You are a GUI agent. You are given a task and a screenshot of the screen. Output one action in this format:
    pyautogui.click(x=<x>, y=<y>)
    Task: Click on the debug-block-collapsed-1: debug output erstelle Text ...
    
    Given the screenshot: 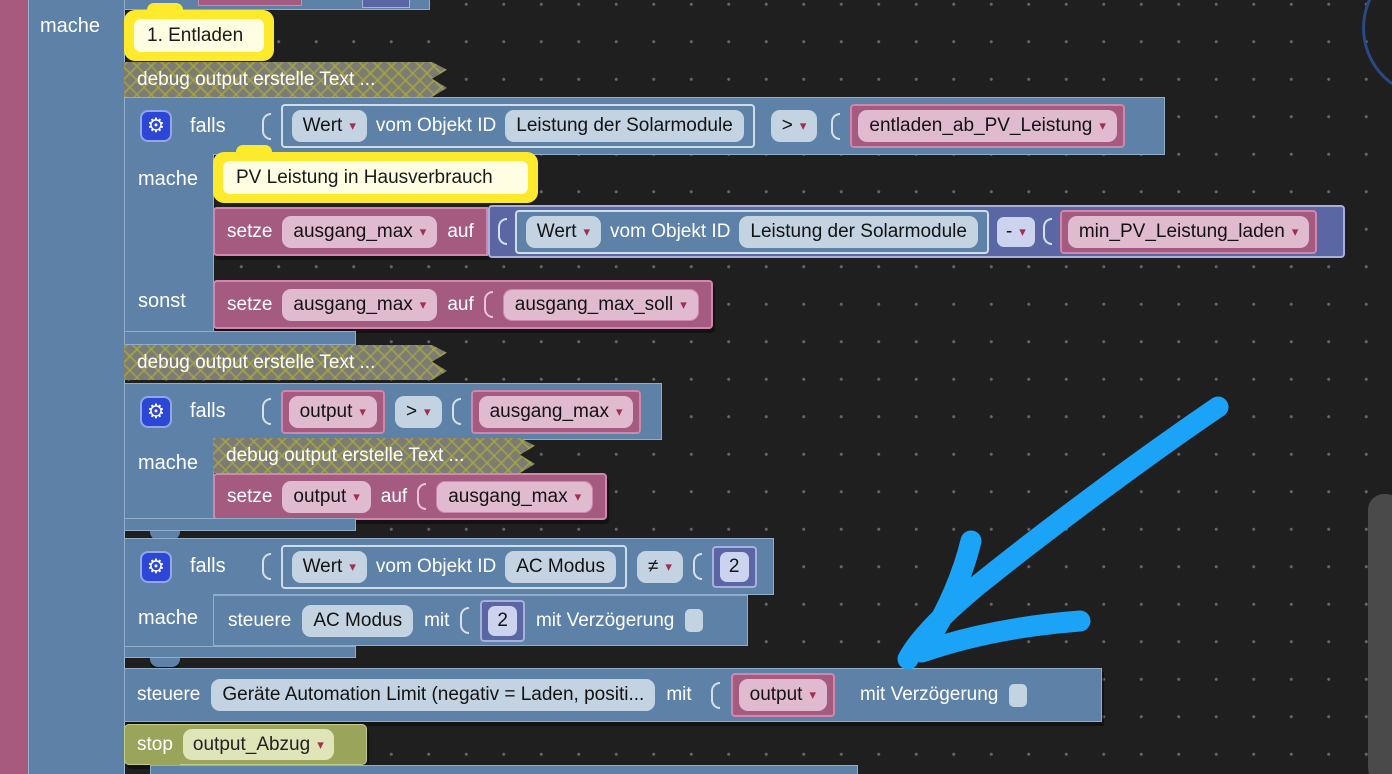 What is the action you would take?
    pyautogui.click(x=285, y=79)
    